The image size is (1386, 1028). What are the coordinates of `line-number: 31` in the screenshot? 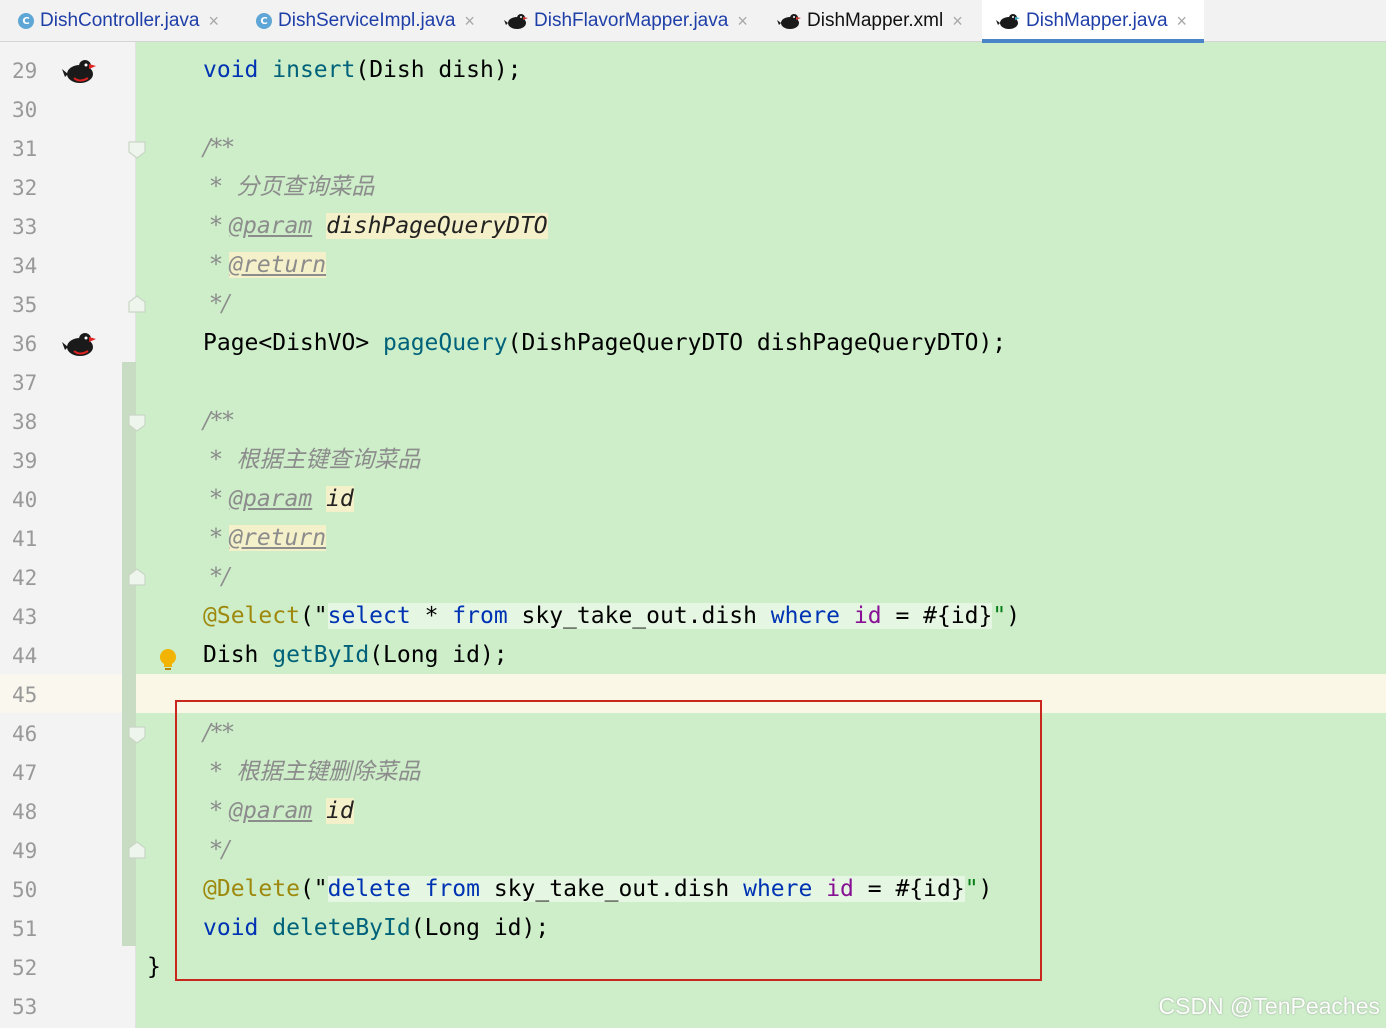 It's located at (25, 149).